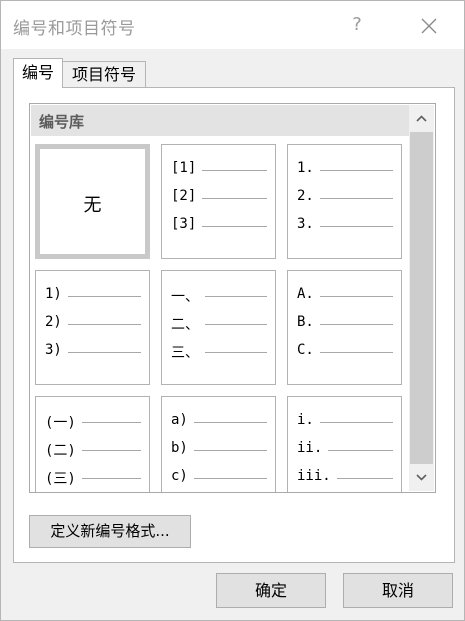 Image resolution: width=465 pixels, height=621 pixels. I want to click on cancel-button: 取消, so click(398, 590).